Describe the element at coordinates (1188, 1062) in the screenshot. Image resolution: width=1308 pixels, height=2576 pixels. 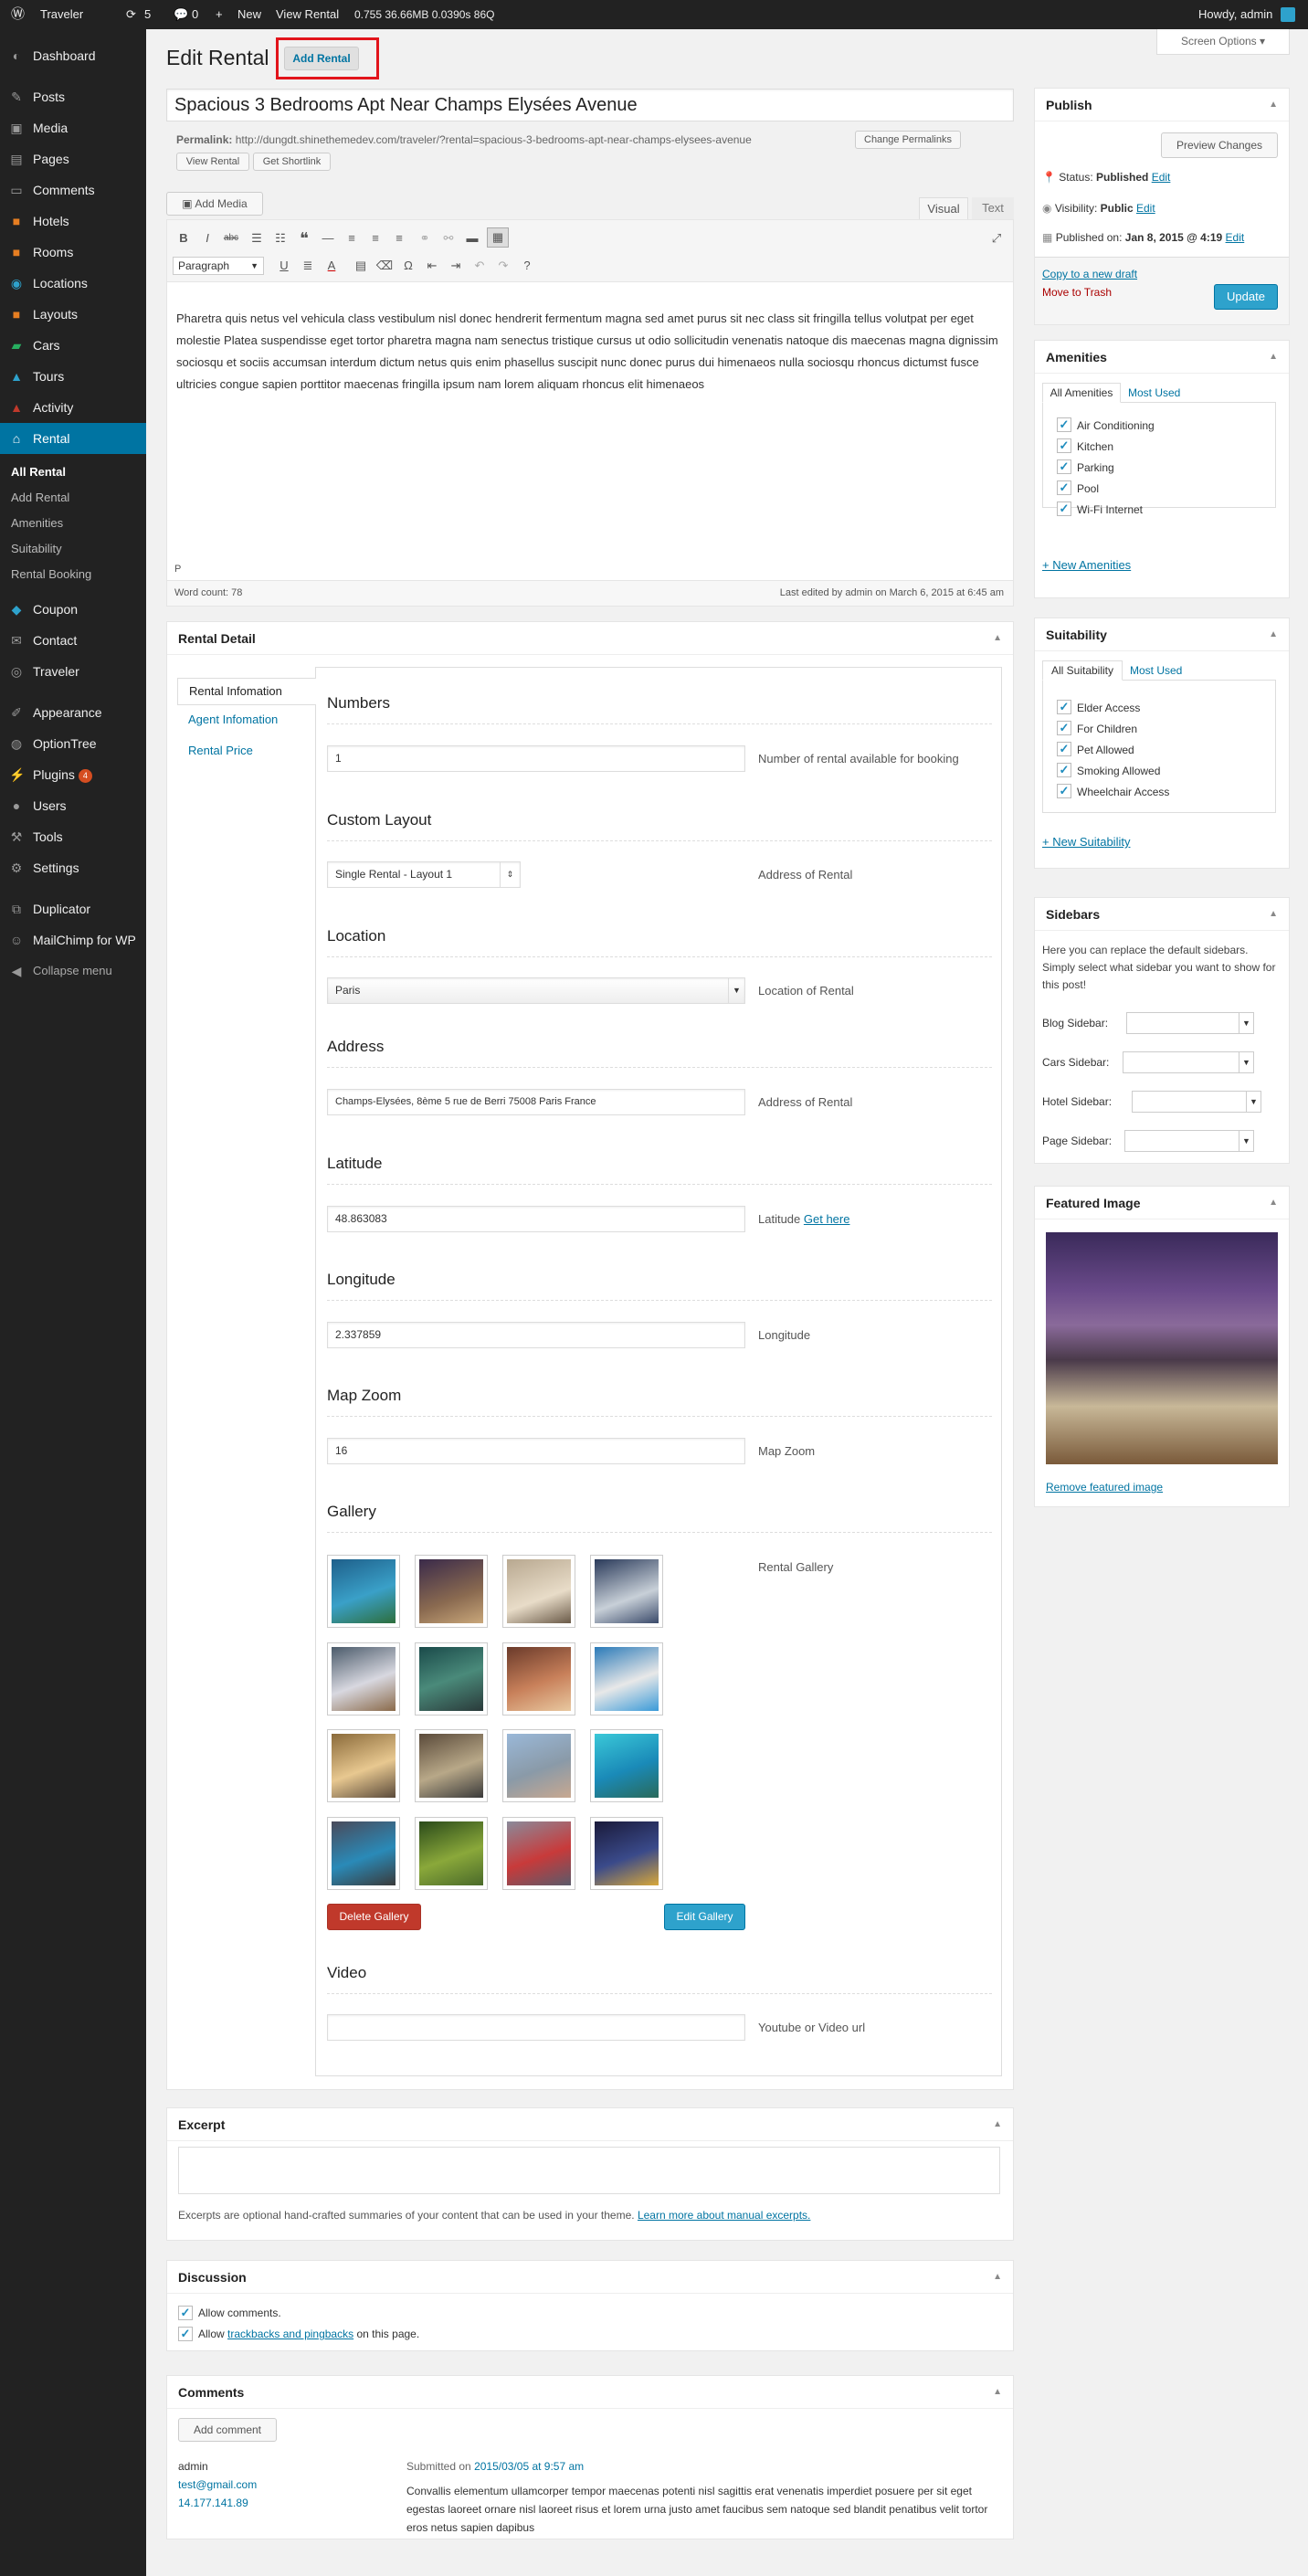
I see `cars-sidebar-select: ▼` at that location.